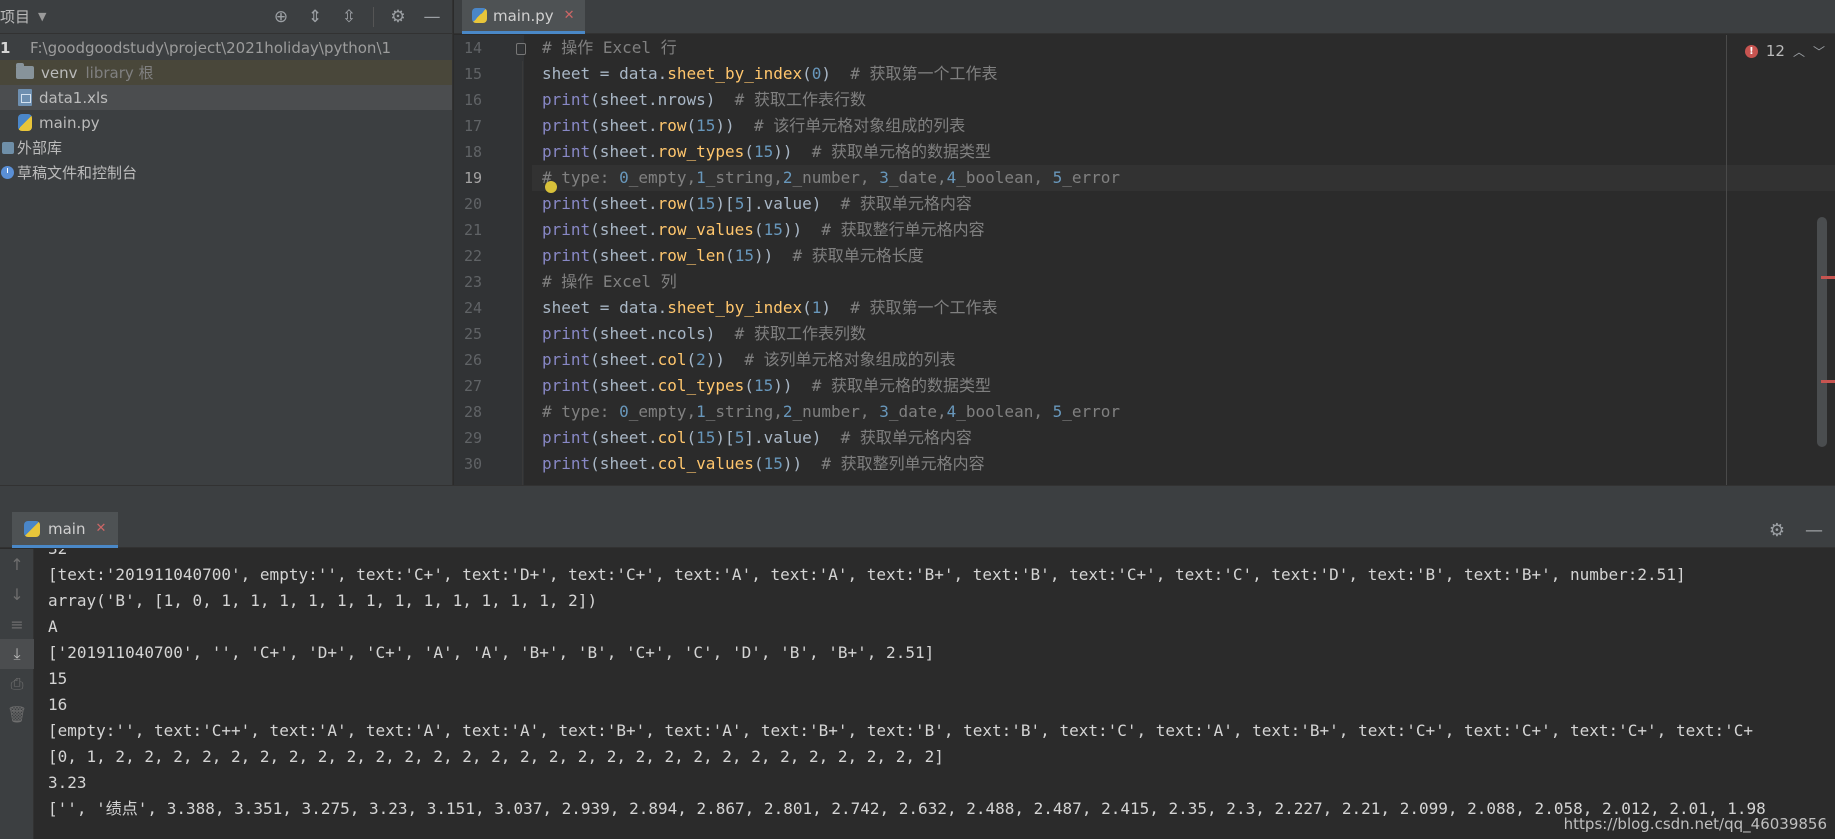 Image resolution: width=1835 pixels, height=839 pixels. I want to click on chevron-down-icon: ﹀, so click(1819, 51).